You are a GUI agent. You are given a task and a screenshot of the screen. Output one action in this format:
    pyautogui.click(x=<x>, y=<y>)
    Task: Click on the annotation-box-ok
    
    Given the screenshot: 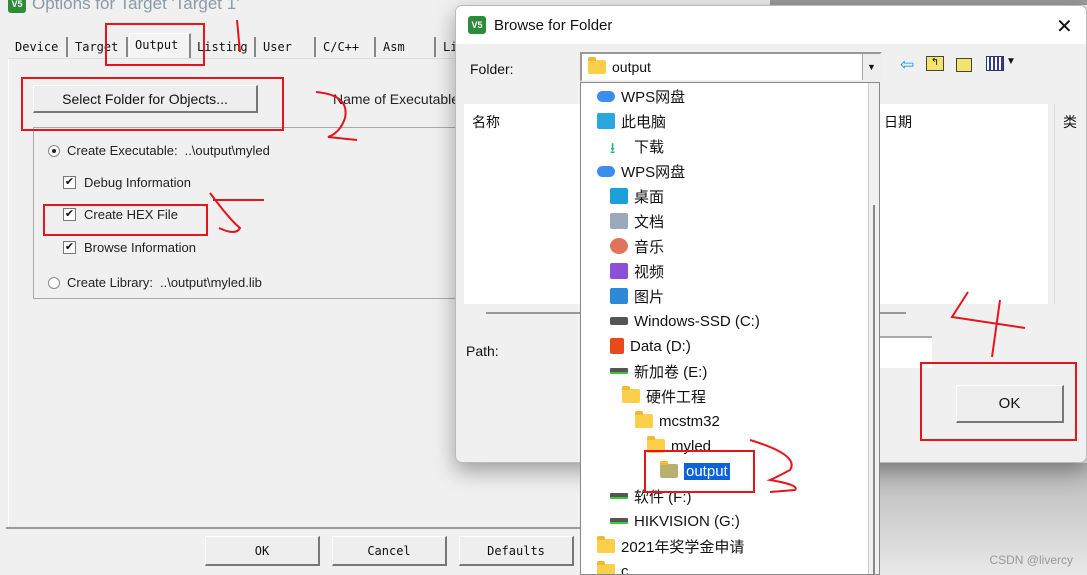 What is the action you would take?
    pyautogui.click(x=998, y=401)
    